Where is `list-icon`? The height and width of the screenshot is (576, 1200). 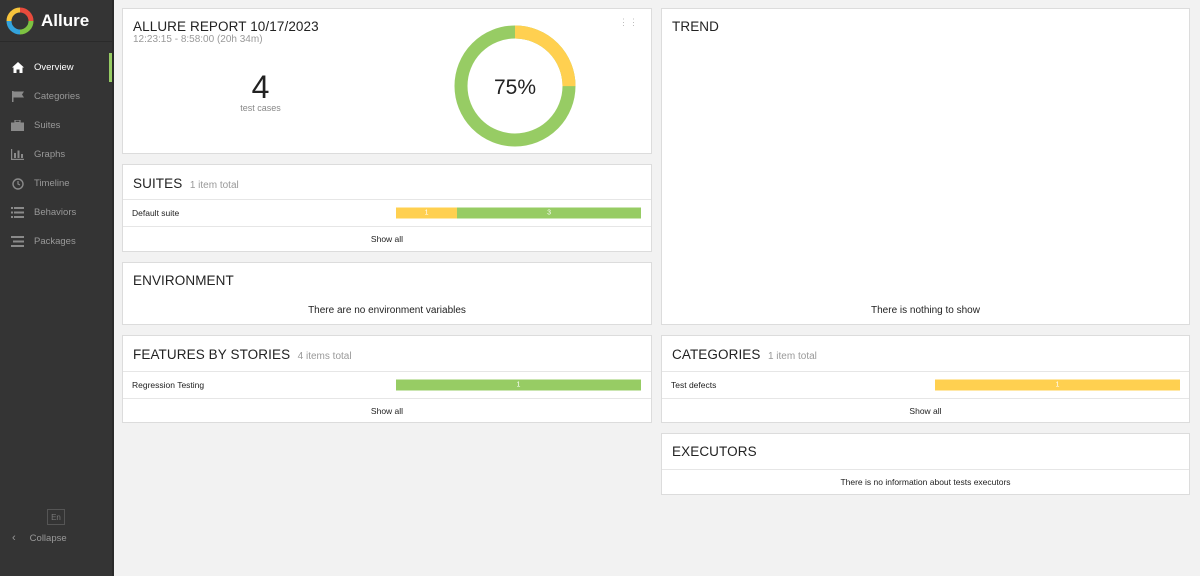 list-icon is located at coordinates (17, 213).